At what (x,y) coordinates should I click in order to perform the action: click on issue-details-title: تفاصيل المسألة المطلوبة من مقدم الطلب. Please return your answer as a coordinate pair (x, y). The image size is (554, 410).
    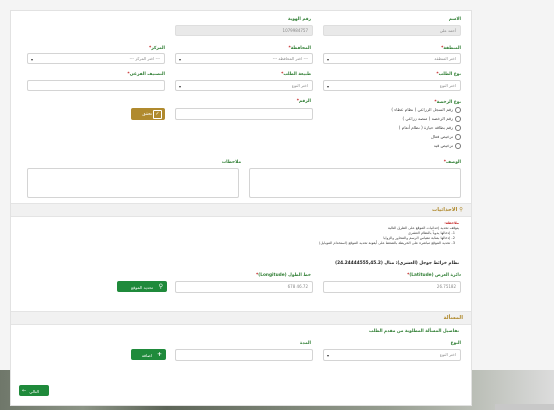
    Looking at the image, I should click on (413, 331).